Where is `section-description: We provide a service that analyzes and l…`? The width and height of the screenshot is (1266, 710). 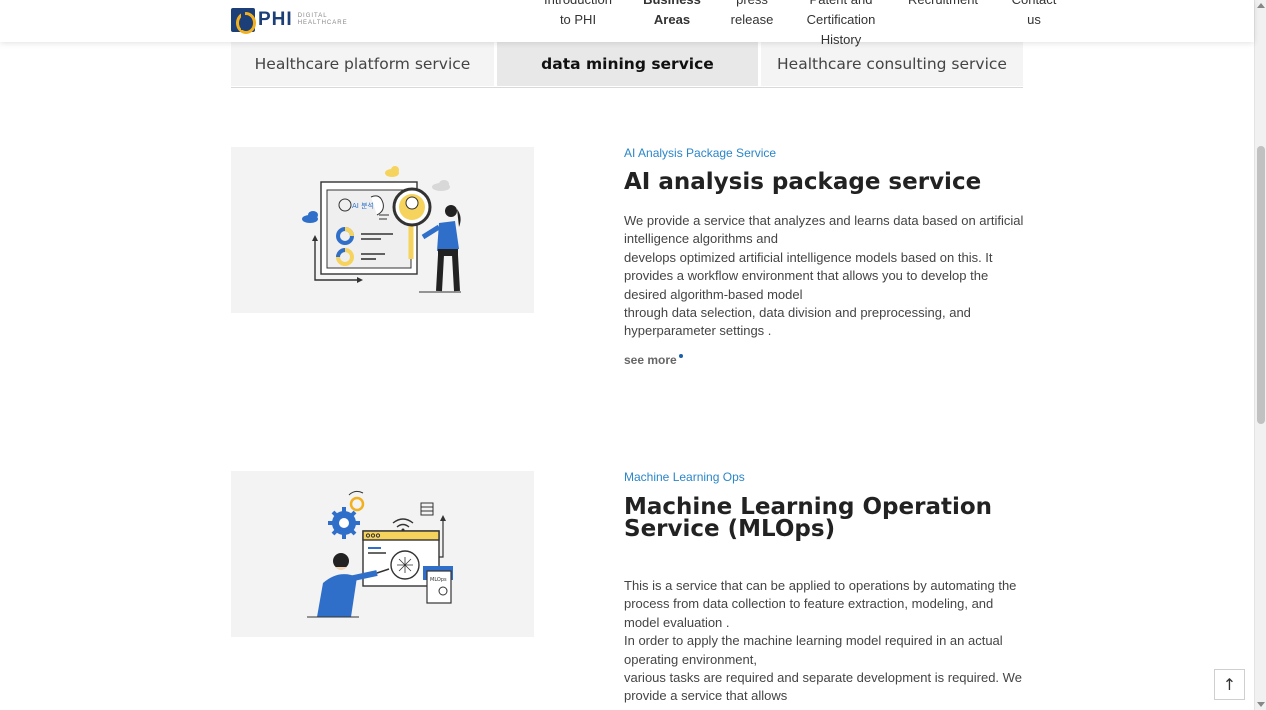
section-description: We provide a service that analyzes and l… is located at coordinates (824, 276).